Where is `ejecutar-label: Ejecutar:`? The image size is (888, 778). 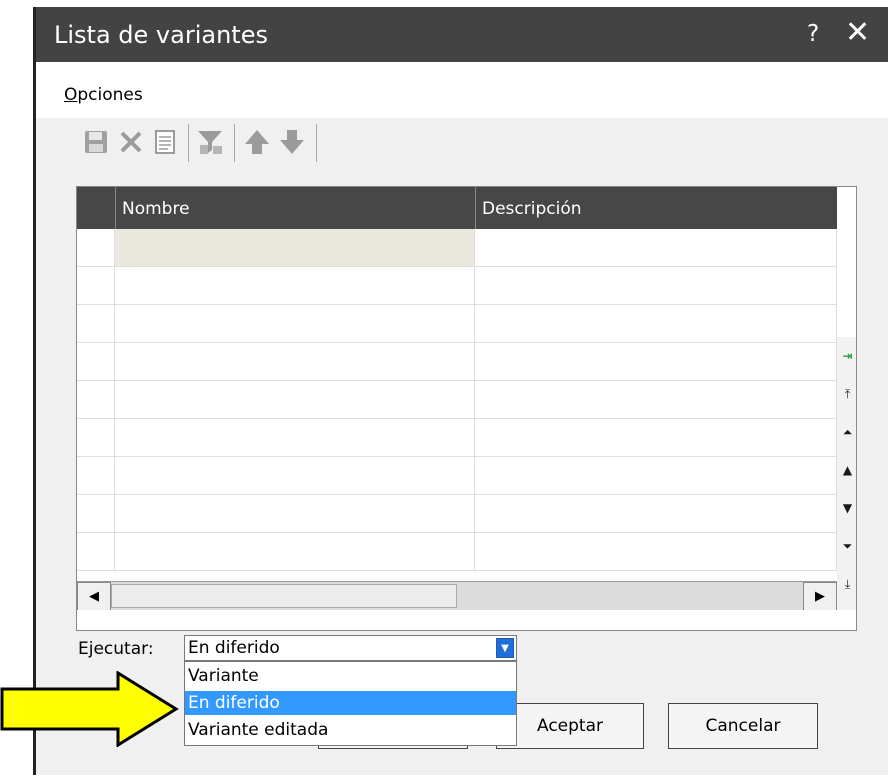 ejecutar-label: Ejecutar: is located at coordinates (116, 649).